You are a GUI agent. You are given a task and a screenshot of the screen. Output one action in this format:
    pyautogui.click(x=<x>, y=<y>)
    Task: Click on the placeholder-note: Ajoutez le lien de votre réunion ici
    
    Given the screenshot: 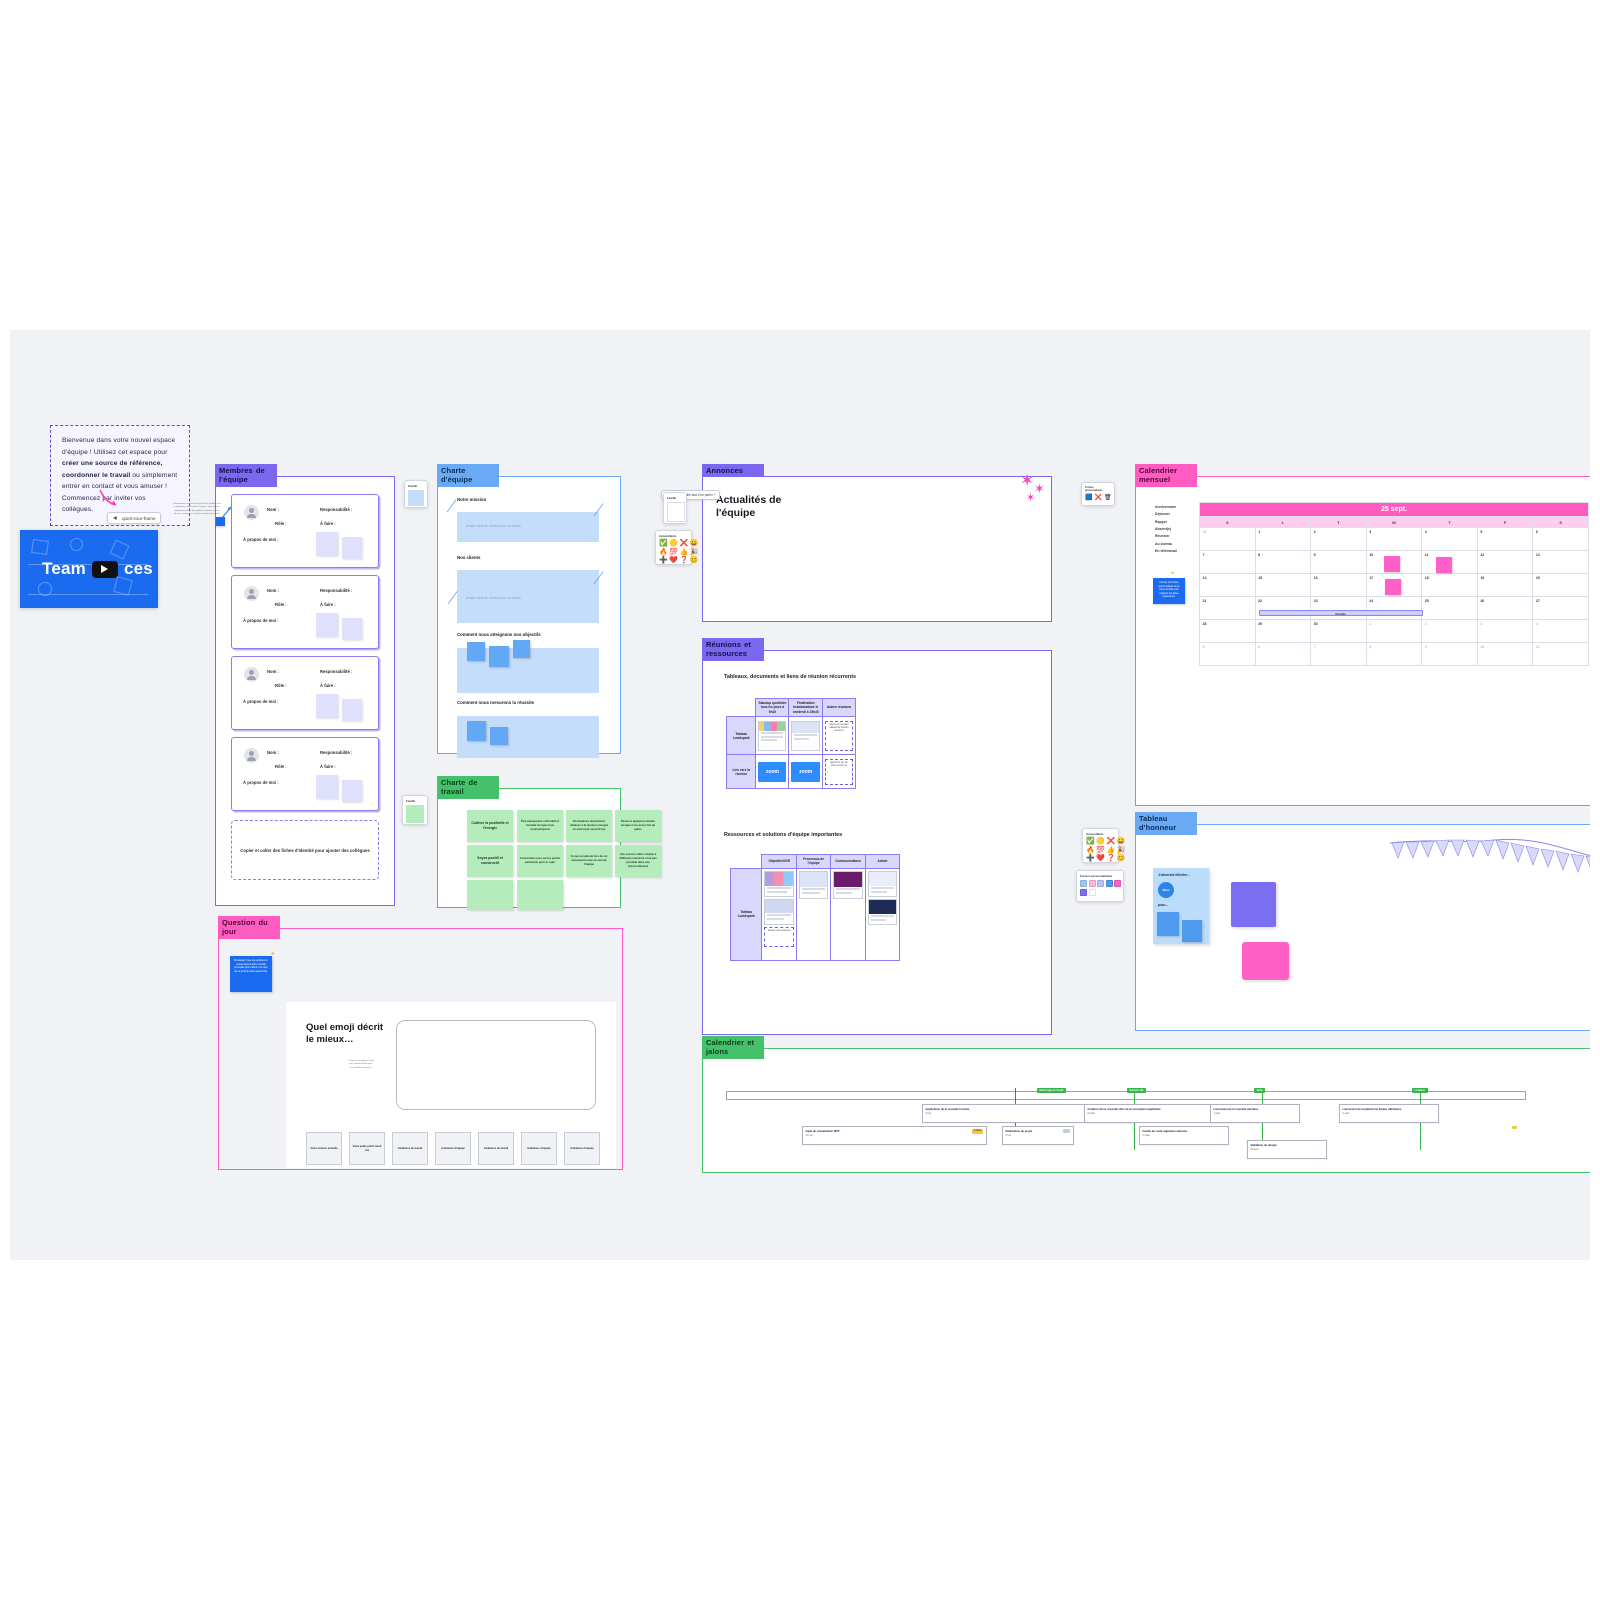 What is the action you would take?
    pyautogui.click(x=838, y=771)
    